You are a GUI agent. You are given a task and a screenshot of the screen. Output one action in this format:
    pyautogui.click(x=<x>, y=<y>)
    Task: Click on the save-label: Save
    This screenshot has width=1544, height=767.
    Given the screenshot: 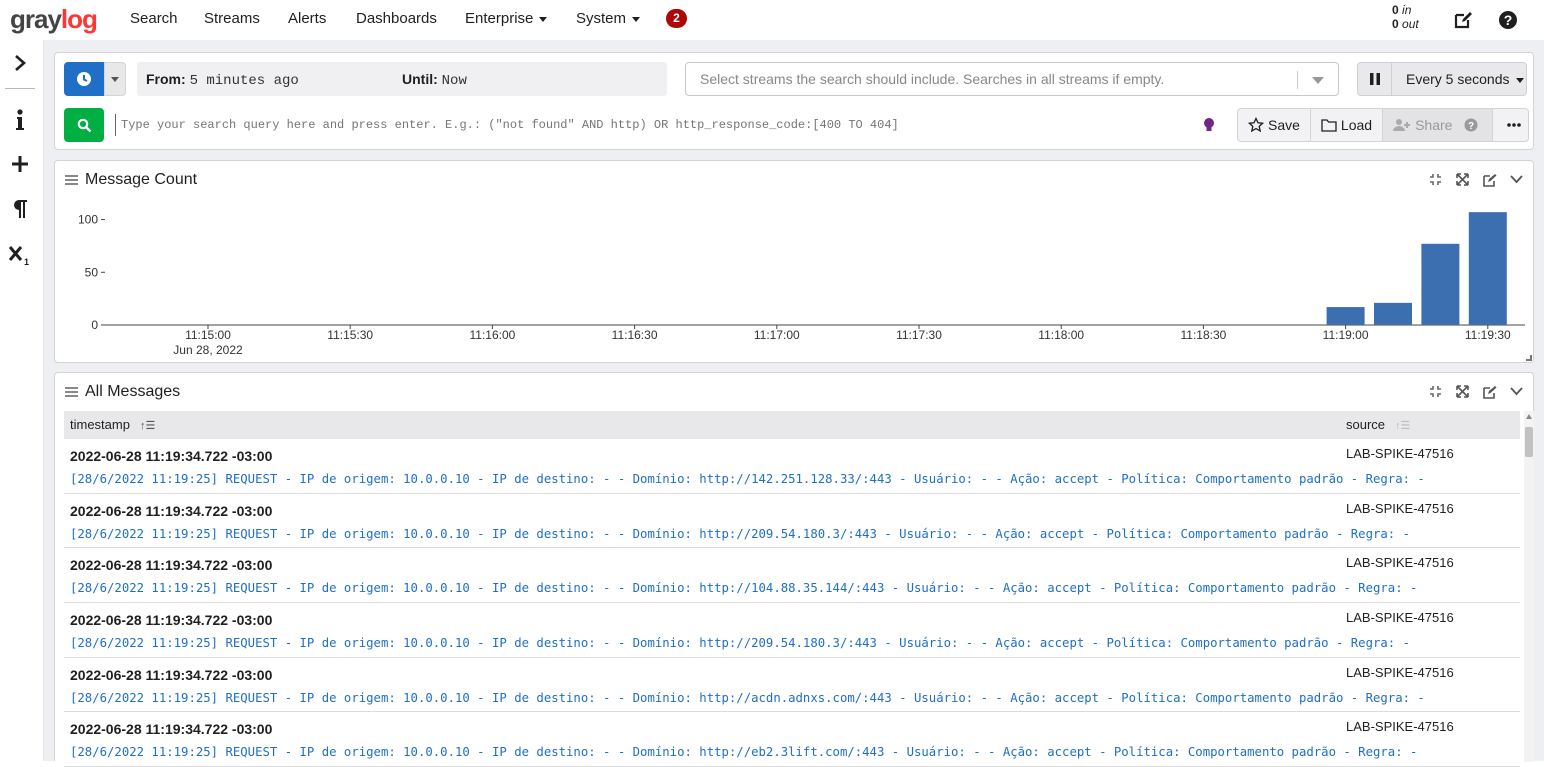 What is the action you would take?
    pyautogui.click(x=1284, y=125)
    